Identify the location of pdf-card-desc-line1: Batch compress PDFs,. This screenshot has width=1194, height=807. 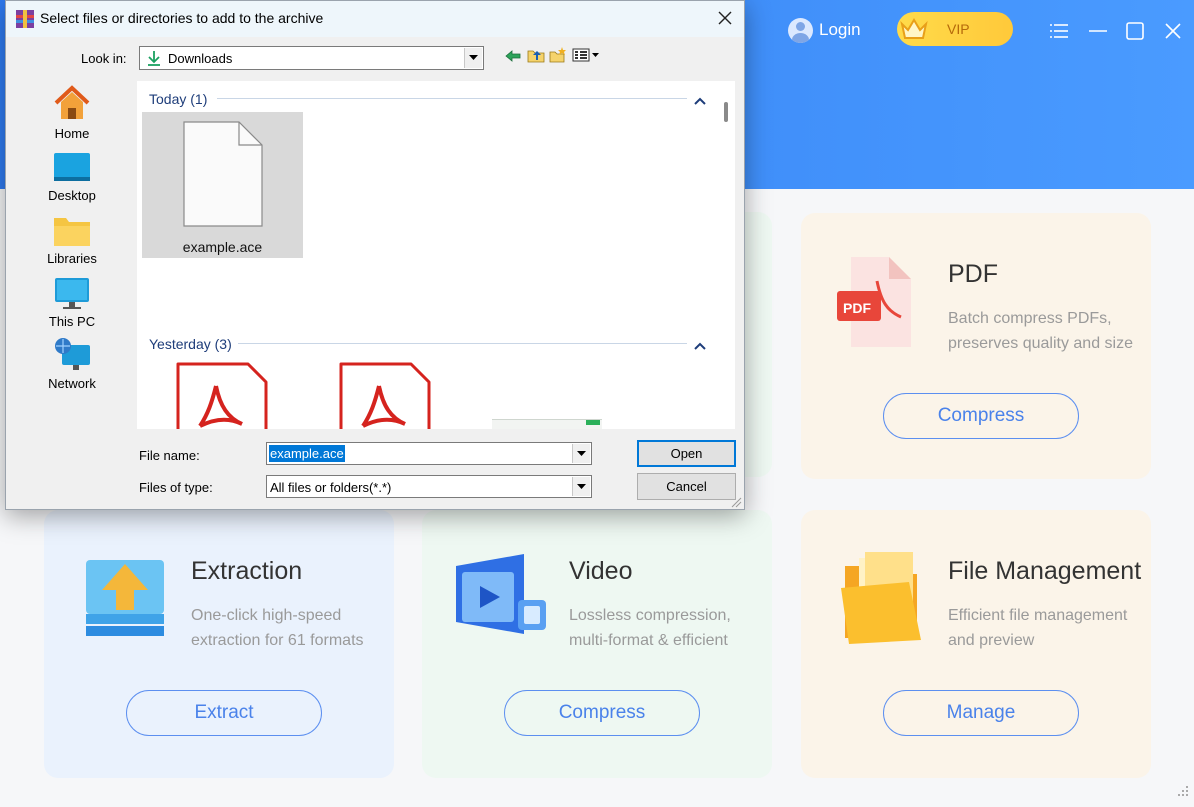
(1030, 318).